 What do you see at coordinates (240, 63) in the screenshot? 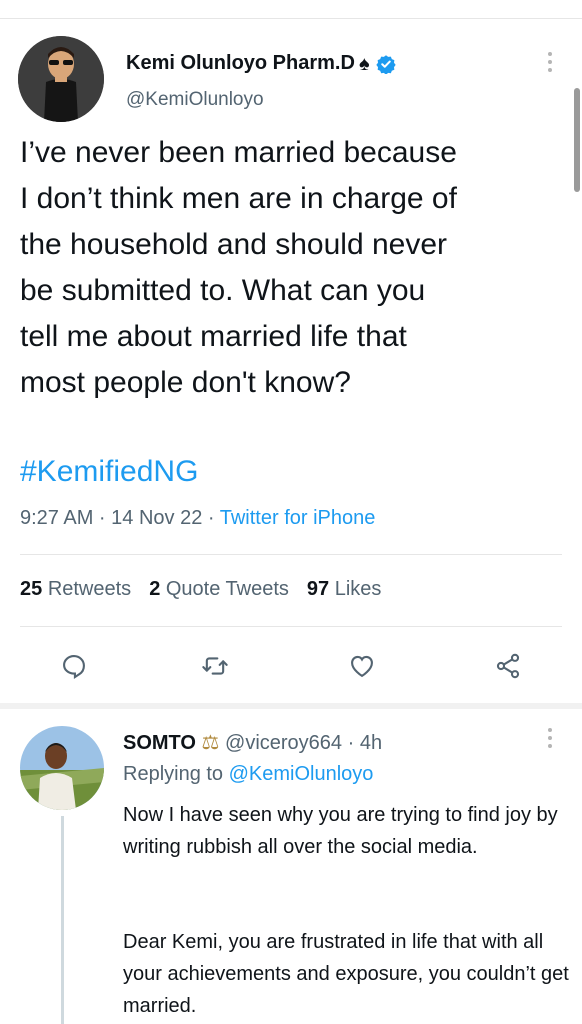
I see `author-name: Kemi Olunloyo Pharm.D` at bounding box center [240, 63].